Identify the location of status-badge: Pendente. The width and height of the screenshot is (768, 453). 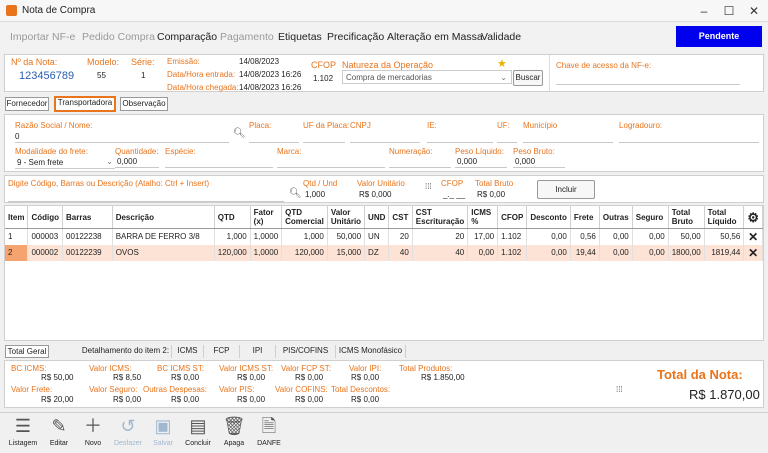
(719, 36).